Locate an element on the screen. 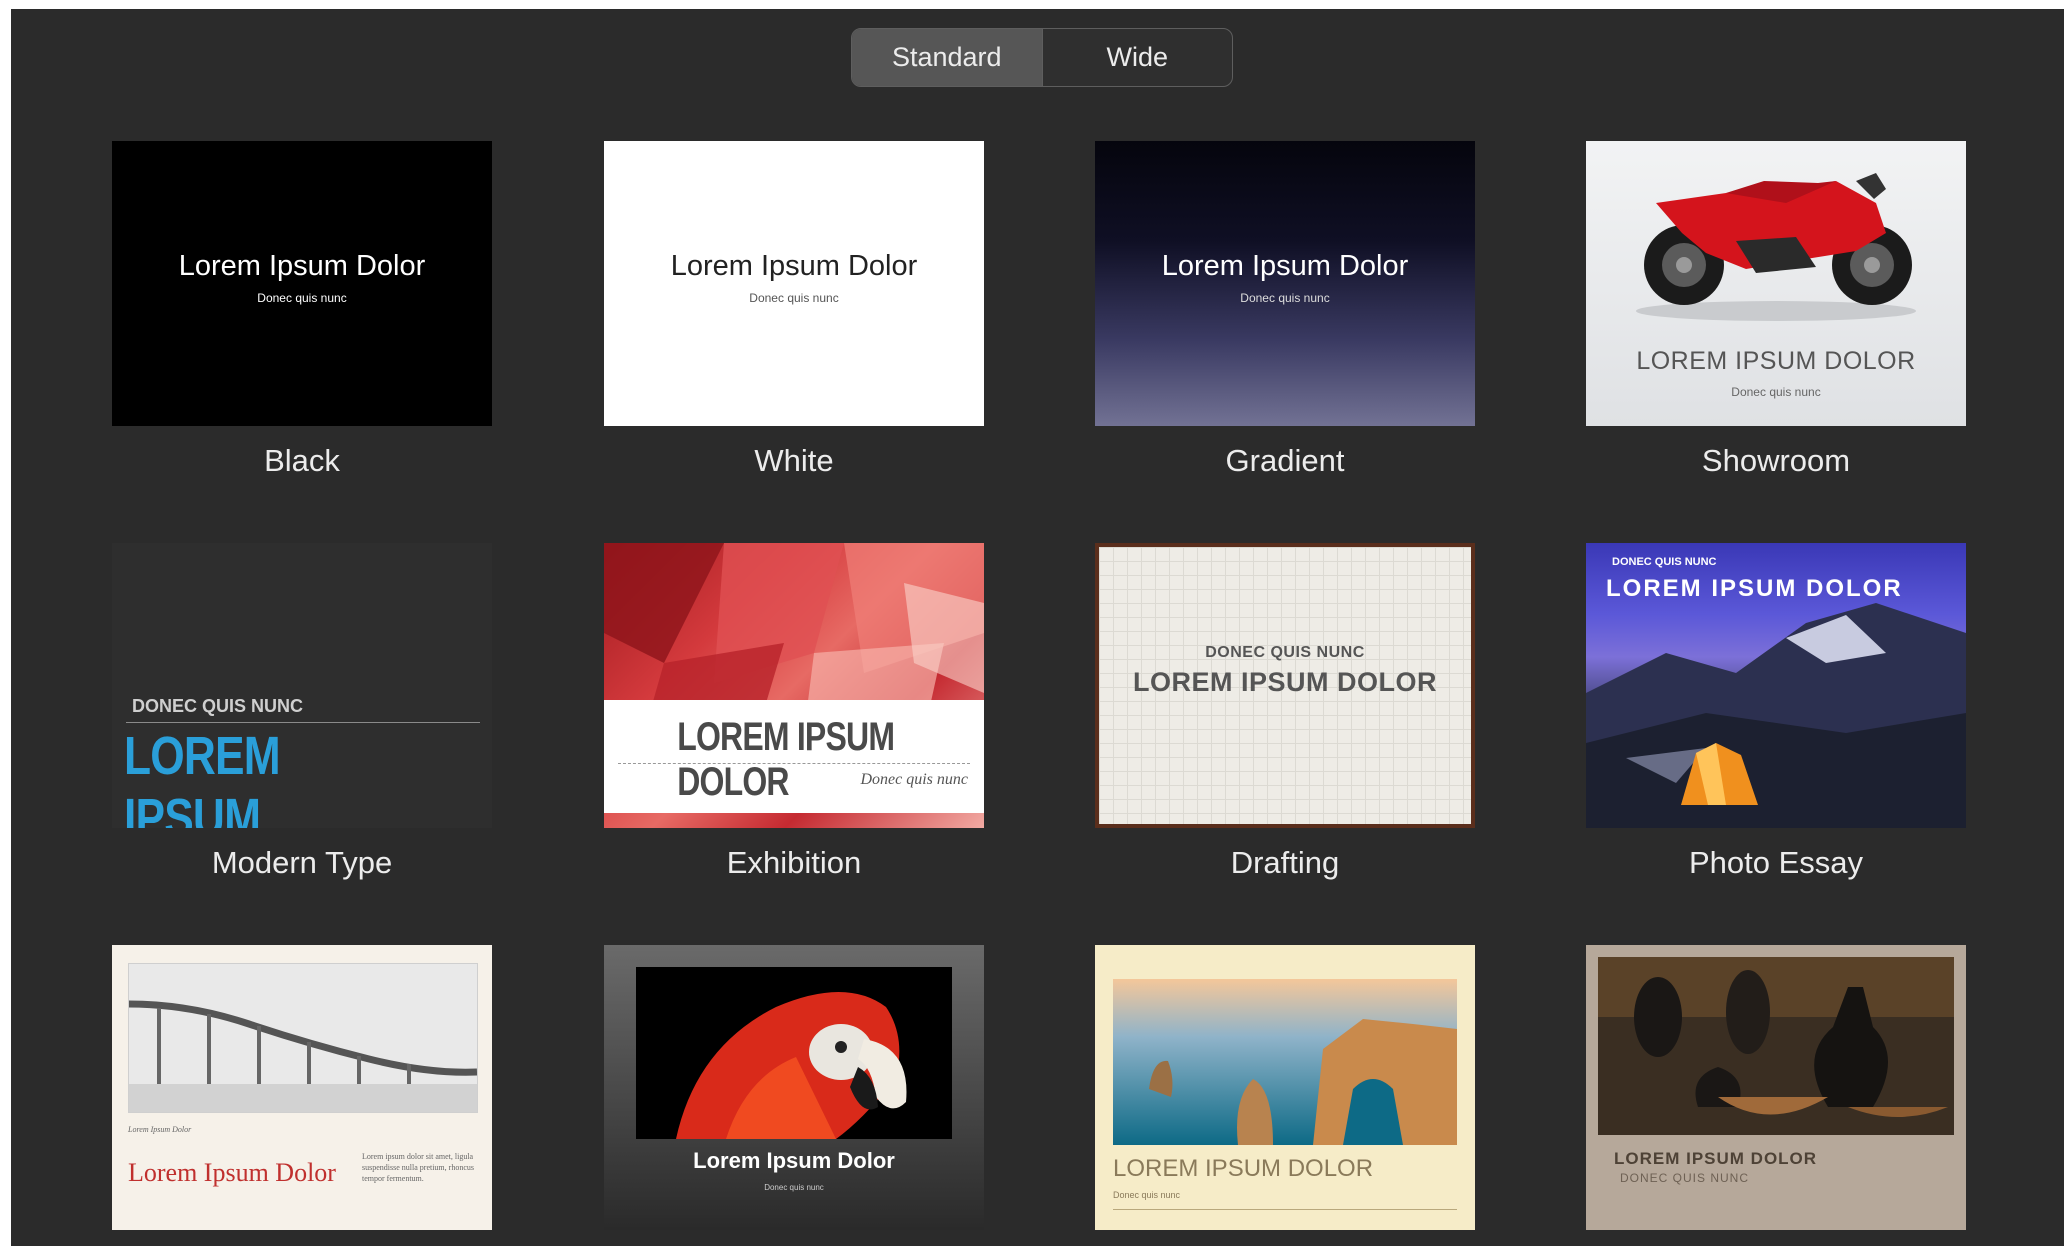  theme-thumbnail-exhibition: LOREM IPSUM DOLOR Donec quis nunc is located at coordinates (794, 685).